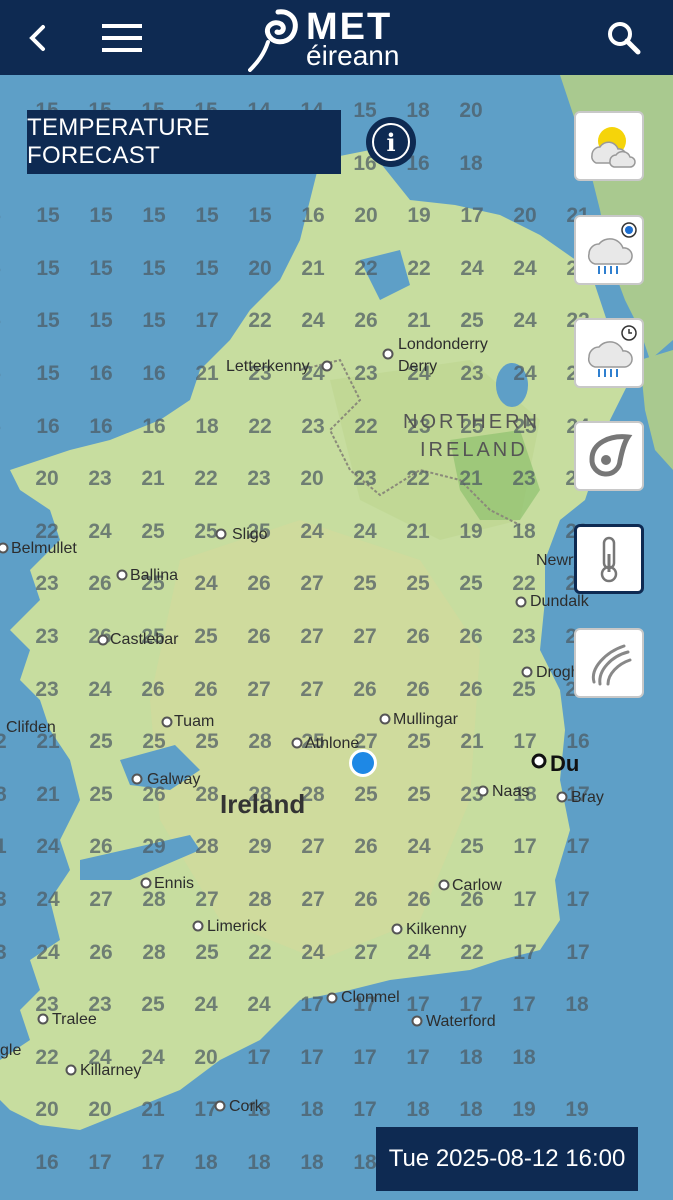  I want to click on search-button, so click(623, 37).